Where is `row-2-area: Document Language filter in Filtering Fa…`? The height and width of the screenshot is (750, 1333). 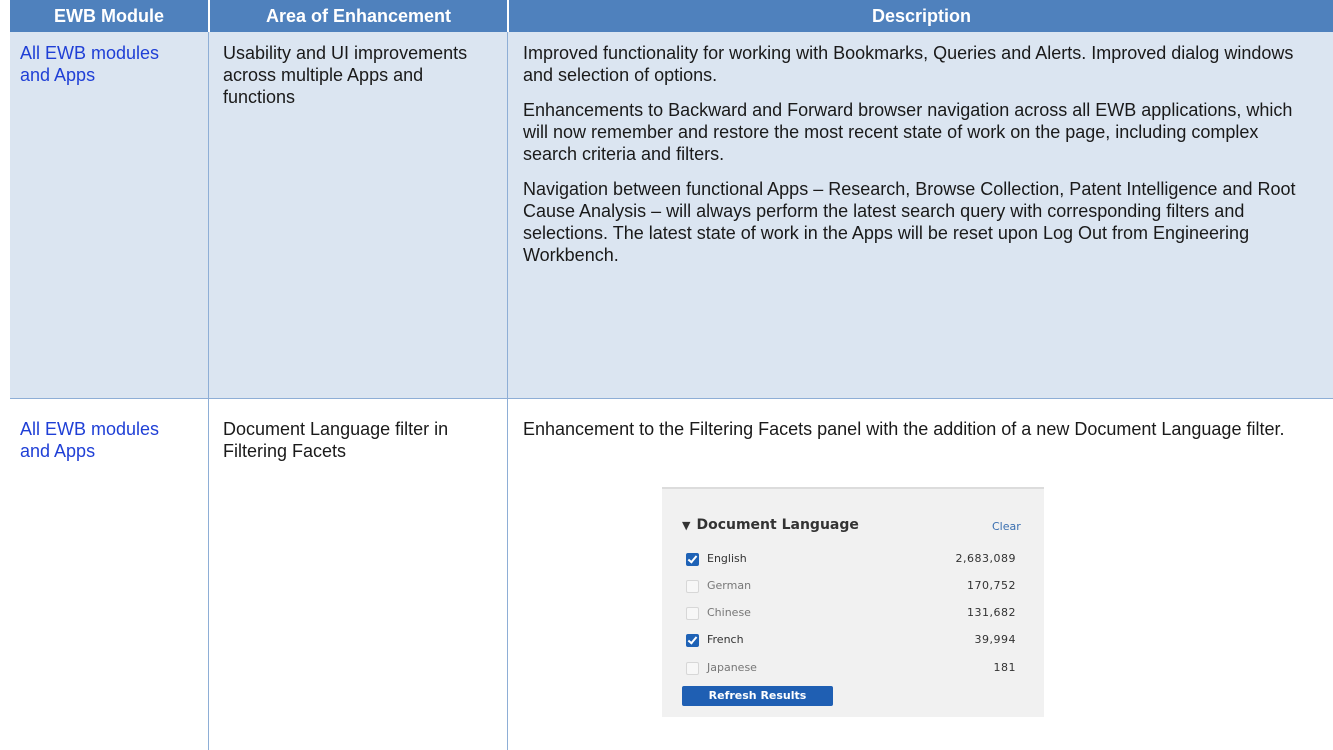
row-2-area: Document Language filter in Filtering Fa… is located at coordinates (336, 440).